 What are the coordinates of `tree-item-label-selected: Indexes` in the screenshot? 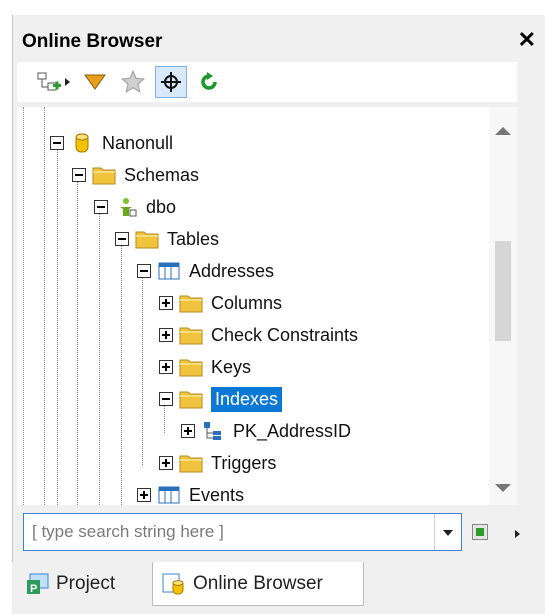 It's located at (247, 399).